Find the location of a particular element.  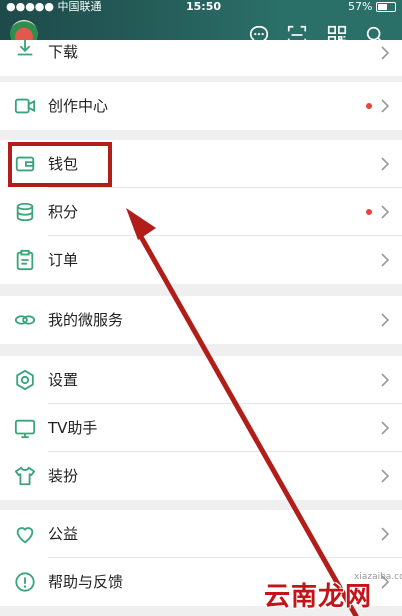

link-icon is located at coordinates (25, 320).